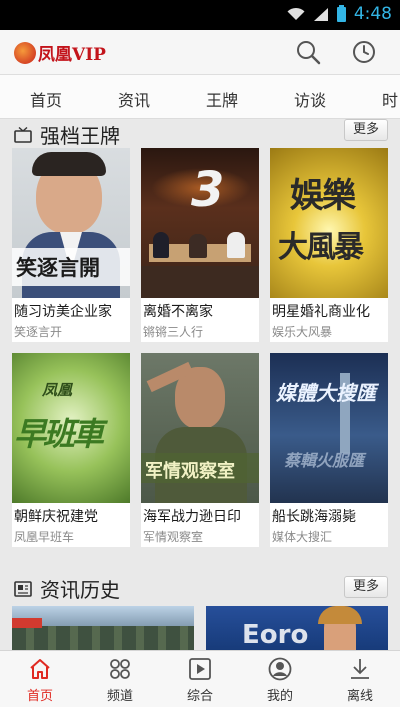 Image resolution: width=400 pixels, height=707 pixels. What do you see at coordinates (134, 99) in the screenshot?
I see `tab-news: 资讯` at bounding box center [134, 99].